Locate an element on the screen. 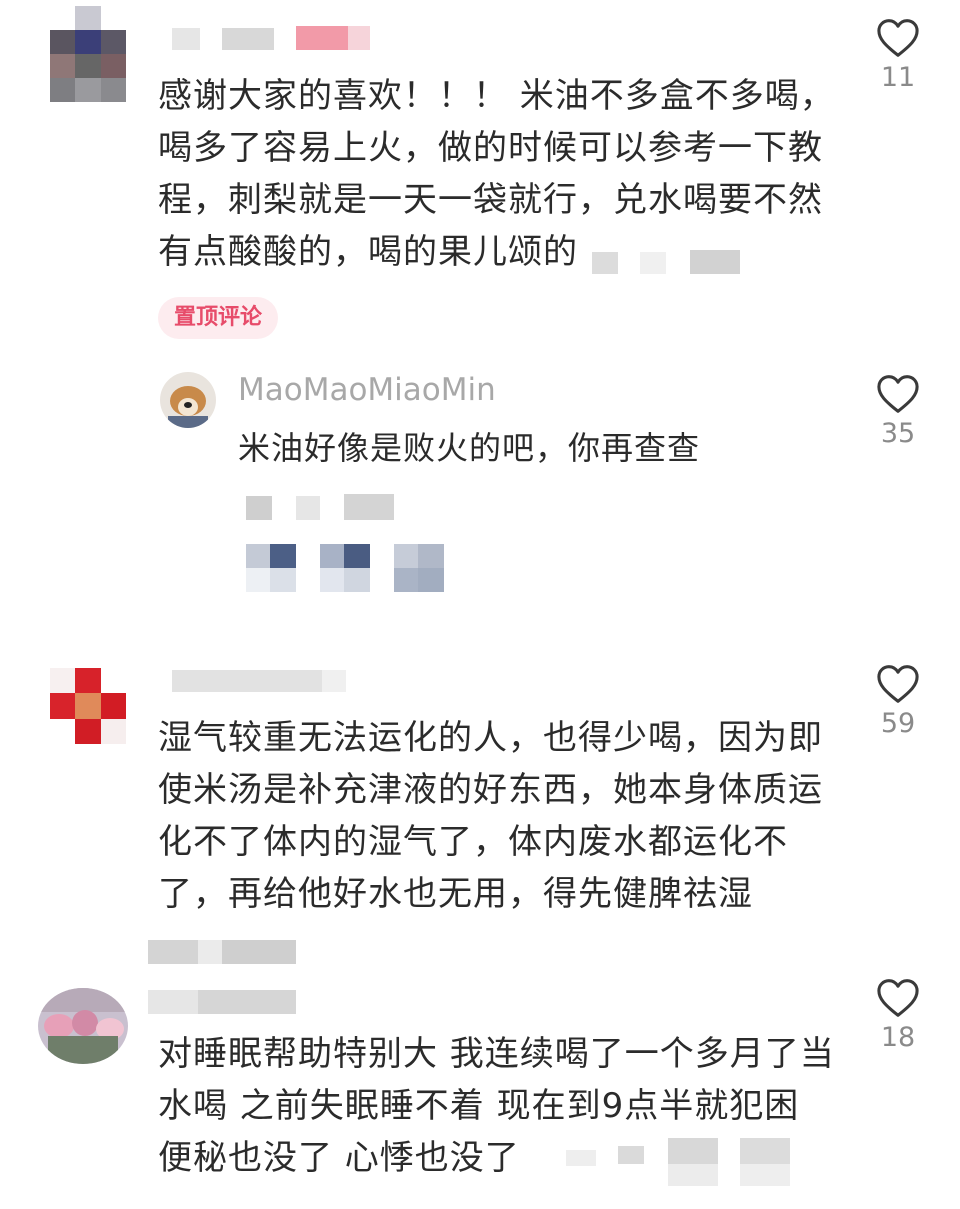  like-button: 59 is located at coordinates (898, 701).